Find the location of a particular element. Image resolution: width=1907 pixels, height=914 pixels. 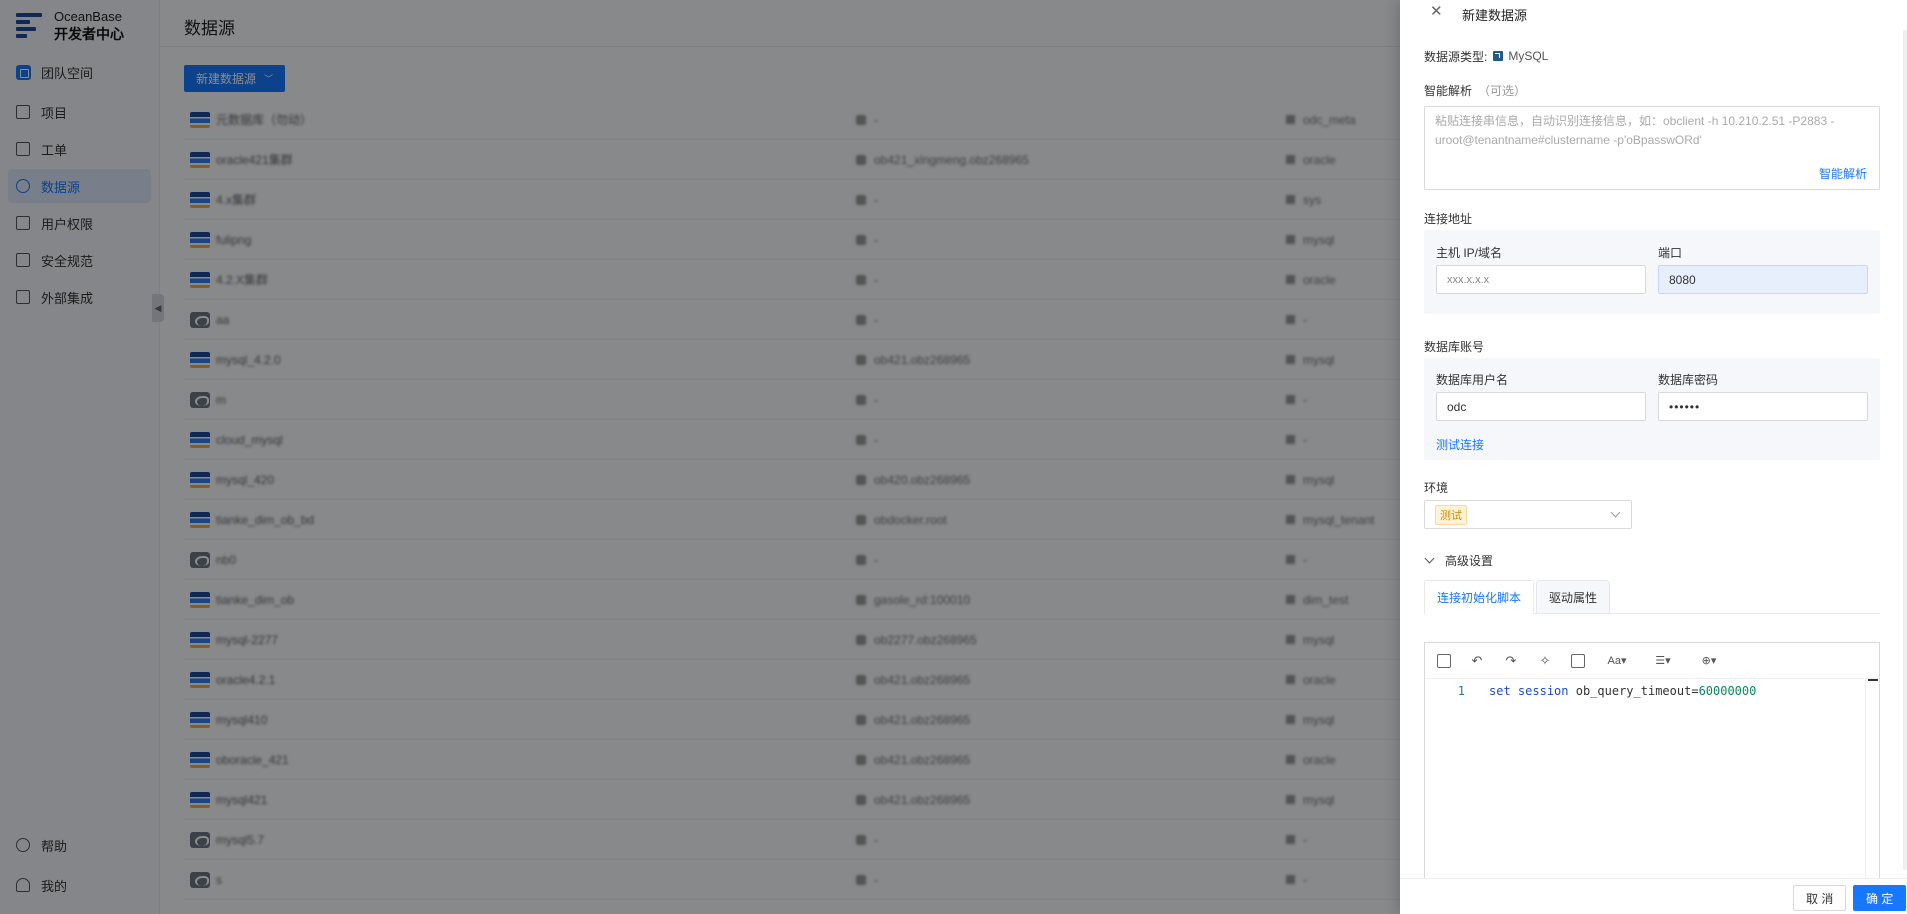

ai-parse-label: 智能解析 （可选） is located at coordinates (1475, 90).